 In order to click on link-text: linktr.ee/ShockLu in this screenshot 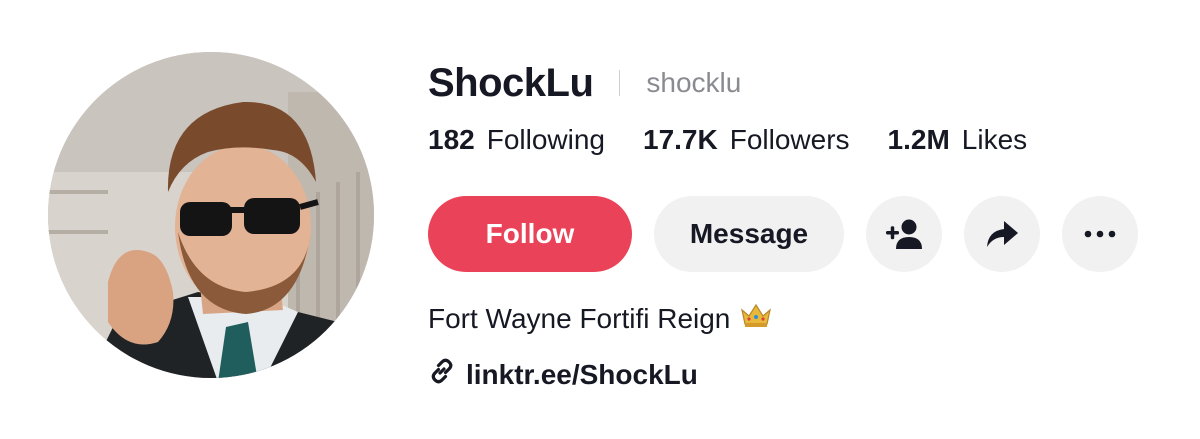, I will do `click(582, 375)`.